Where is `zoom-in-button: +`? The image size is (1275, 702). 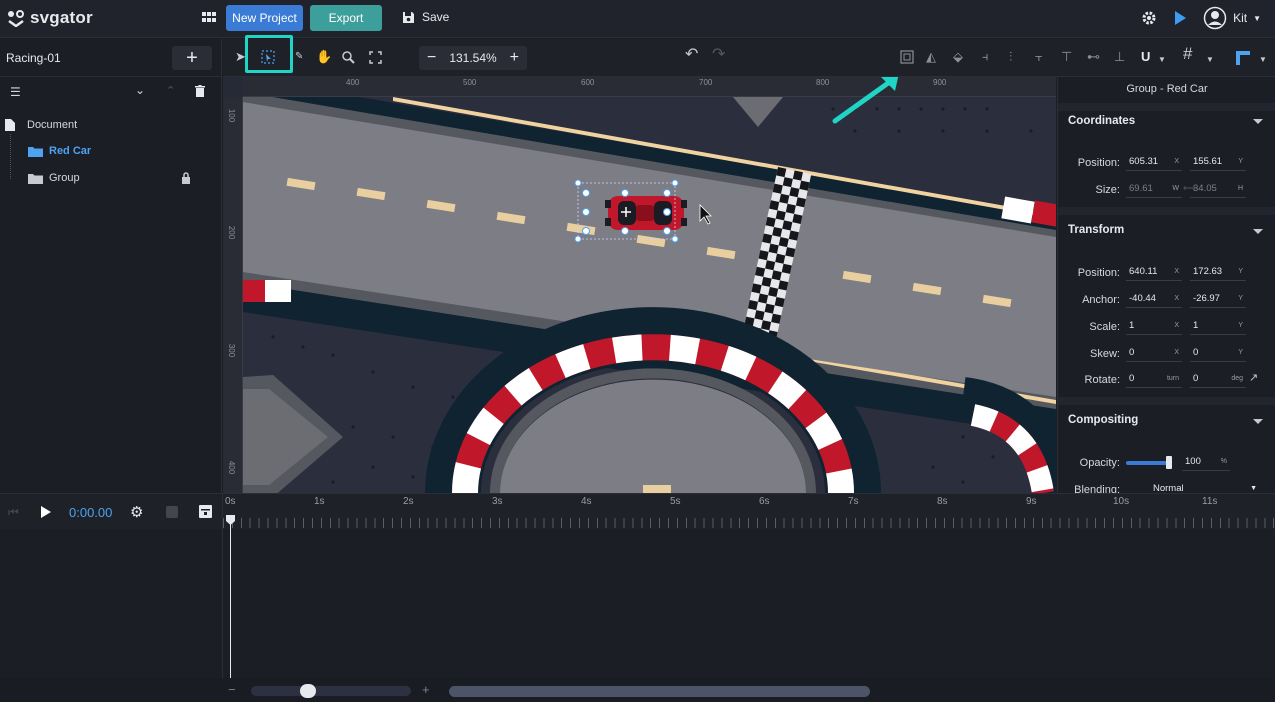
zoom-in-button: + is located at coordinates (514, 58).